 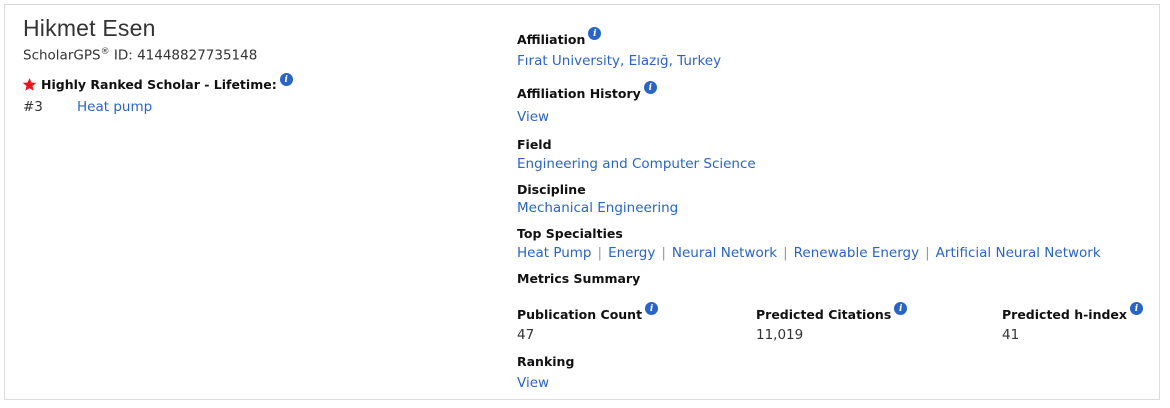 What do you see at coordinates (526, 335) in the screenshot?
I see `publication-count-value: 47` at bounding box center [526, 335].